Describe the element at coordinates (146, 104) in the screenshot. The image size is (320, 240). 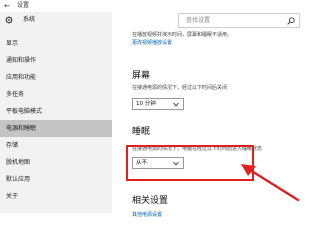
I see `screen-timeout-value: 10 分钟` at that location.